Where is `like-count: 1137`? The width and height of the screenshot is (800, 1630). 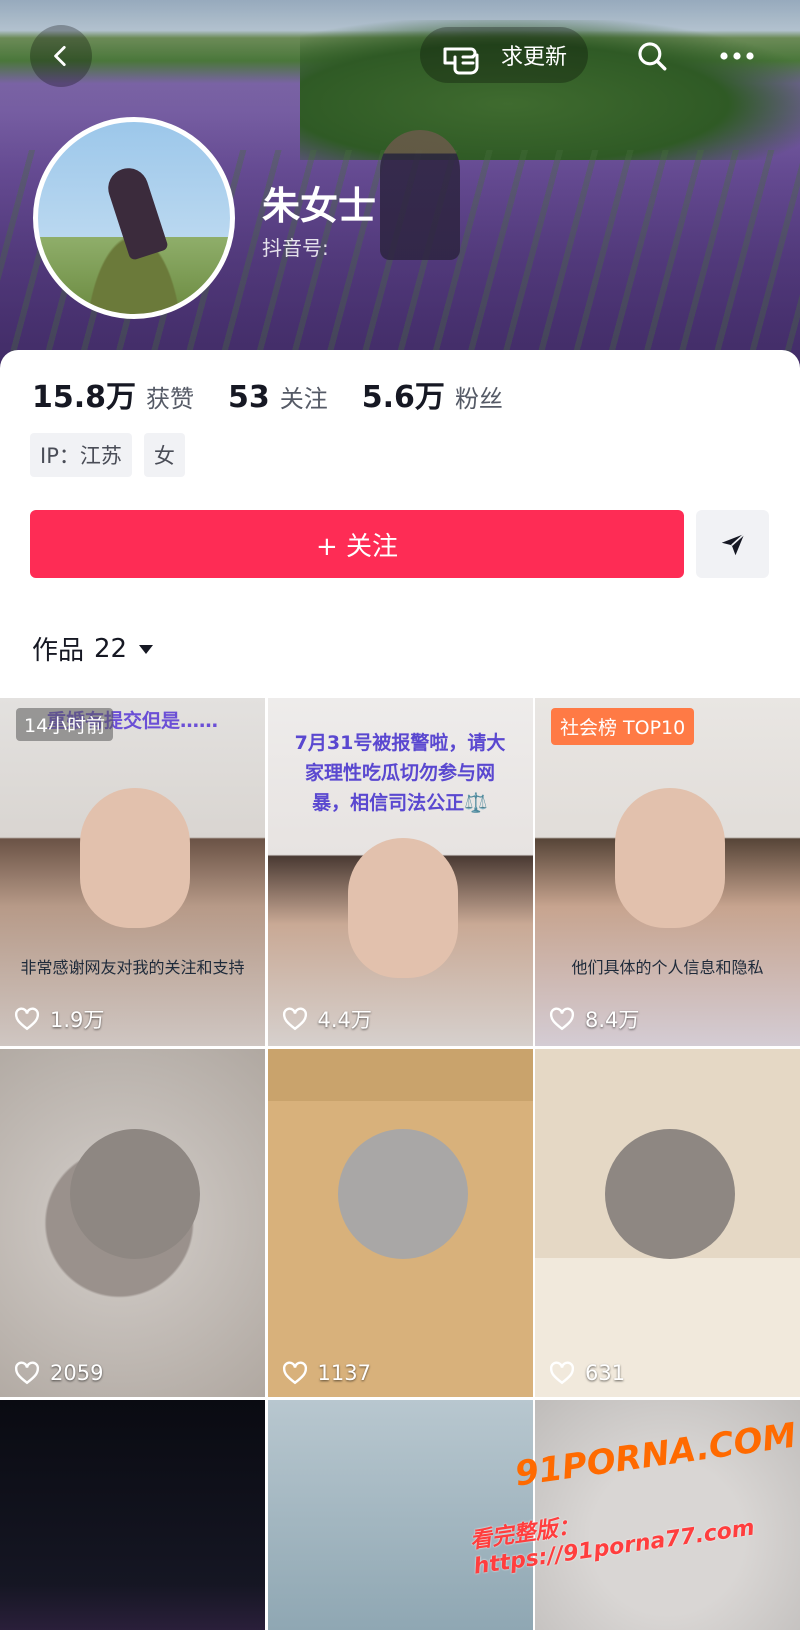
like-count: 1137 is located at coordinates (326, 1373).